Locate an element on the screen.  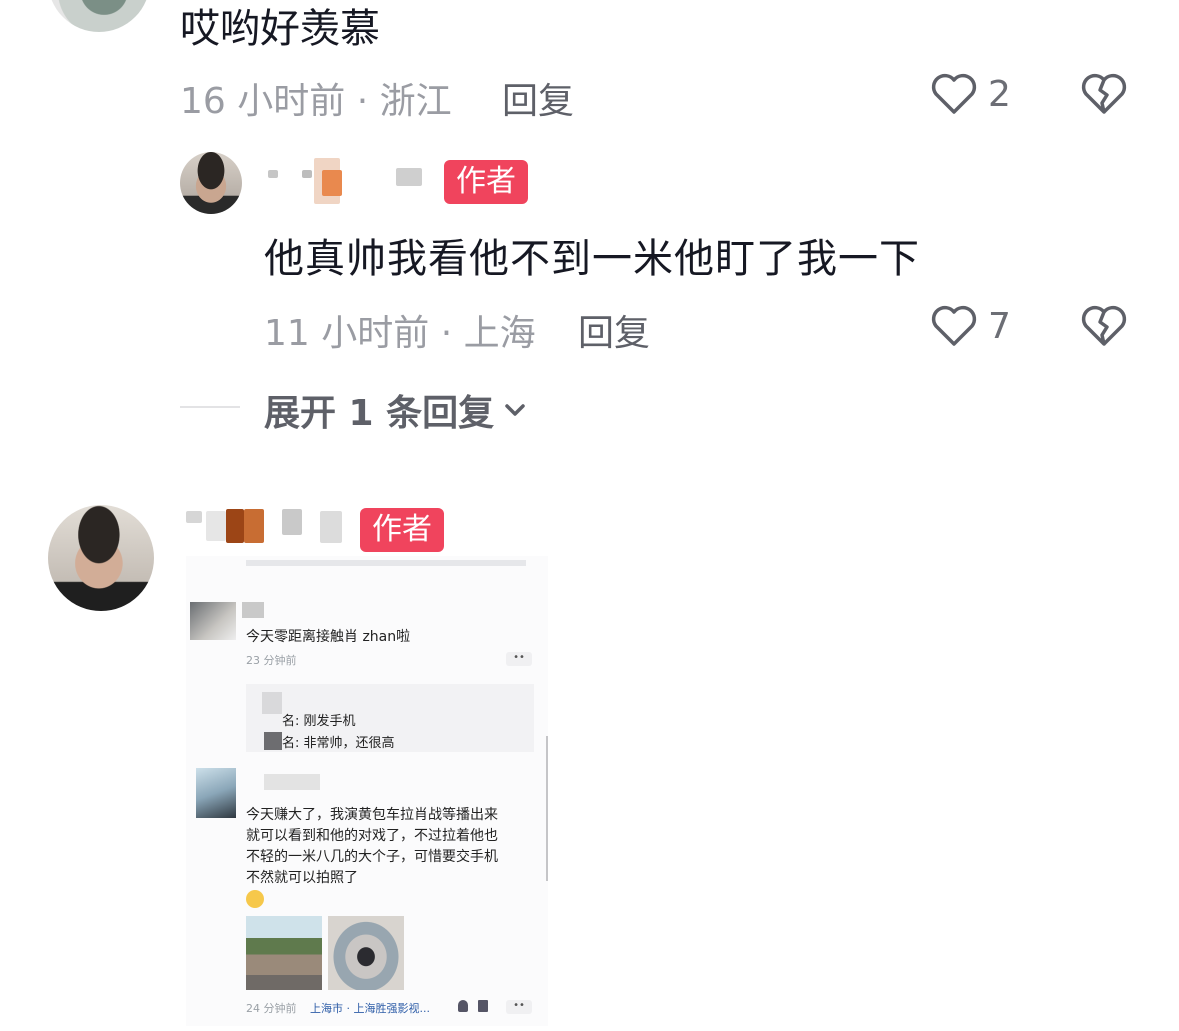
like-button: 7 is located at coordinates (970, 326).